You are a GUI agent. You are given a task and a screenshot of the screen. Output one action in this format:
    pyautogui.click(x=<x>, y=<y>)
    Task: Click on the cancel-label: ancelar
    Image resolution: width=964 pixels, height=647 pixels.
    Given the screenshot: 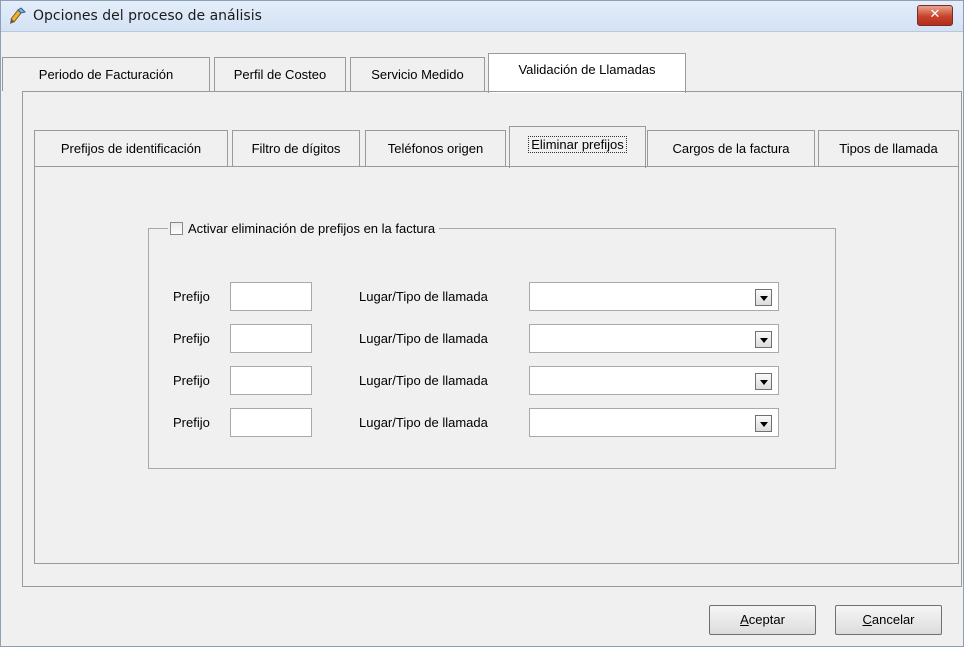 What is the action you would take?
    pyautogui.click(x=893, y=619)
    